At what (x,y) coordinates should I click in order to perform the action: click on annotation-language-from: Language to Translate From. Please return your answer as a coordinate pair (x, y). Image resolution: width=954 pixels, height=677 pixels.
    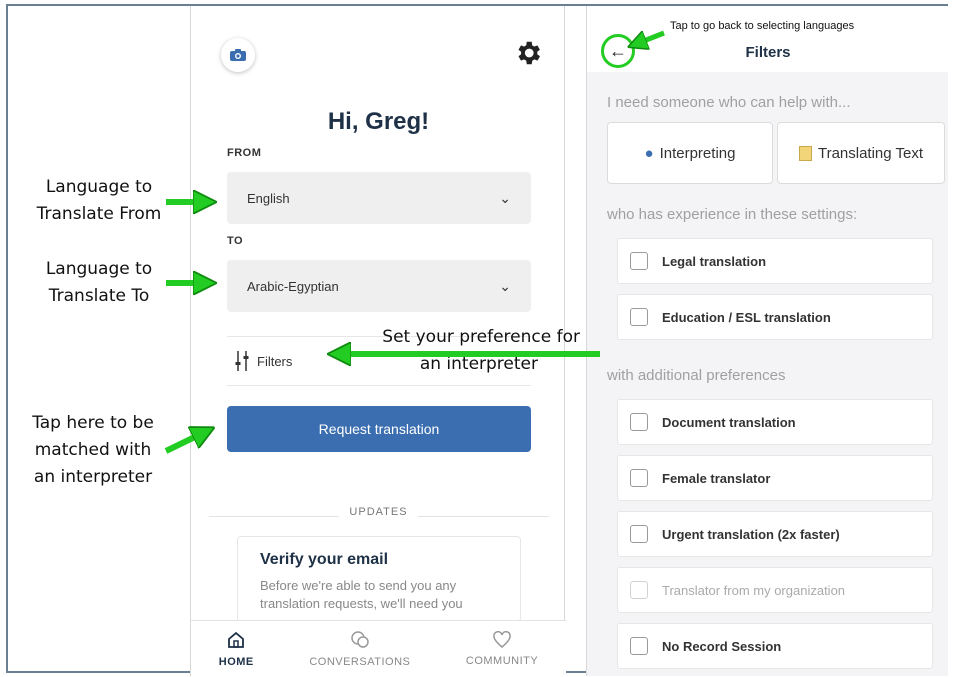
    Looking at the image, I should click on (99, 200).